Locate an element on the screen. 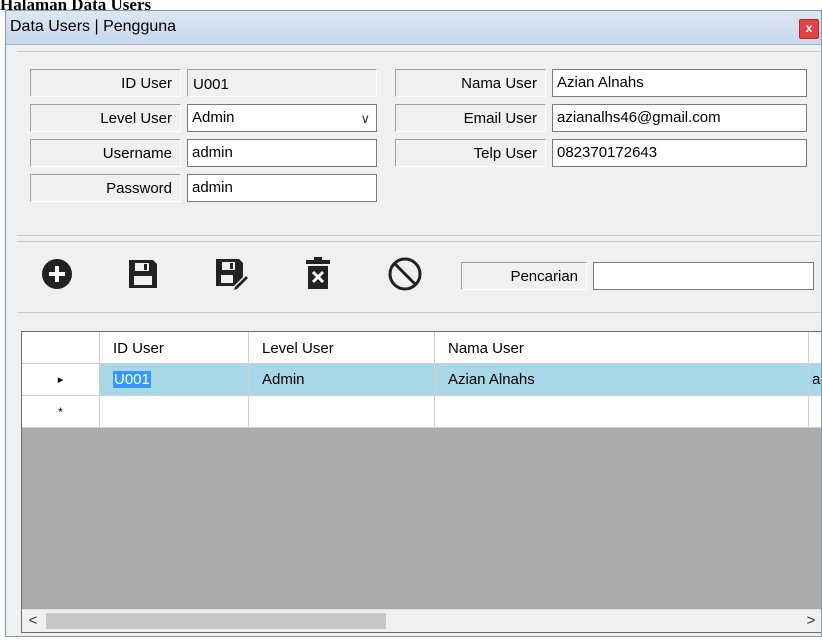 The image size is (822, 641). search-input is located at coordinates (703, 276).